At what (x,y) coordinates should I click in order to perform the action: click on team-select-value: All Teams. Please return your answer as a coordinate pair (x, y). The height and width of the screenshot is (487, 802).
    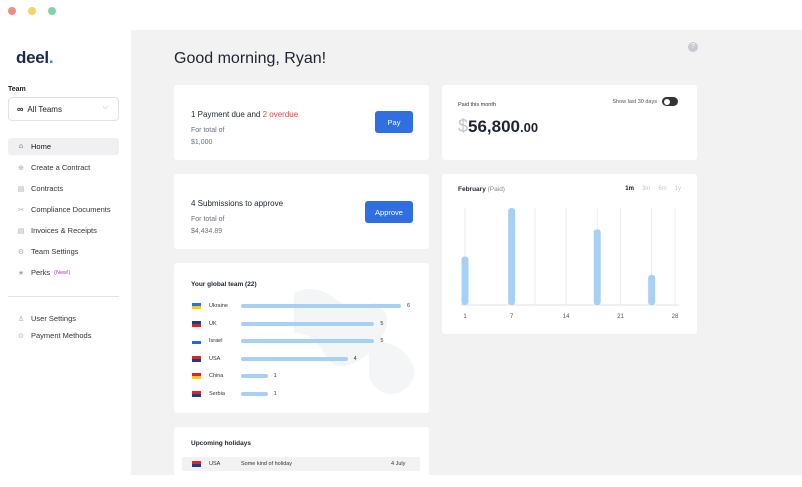
    Looking at the image, I should click on (44, 109).